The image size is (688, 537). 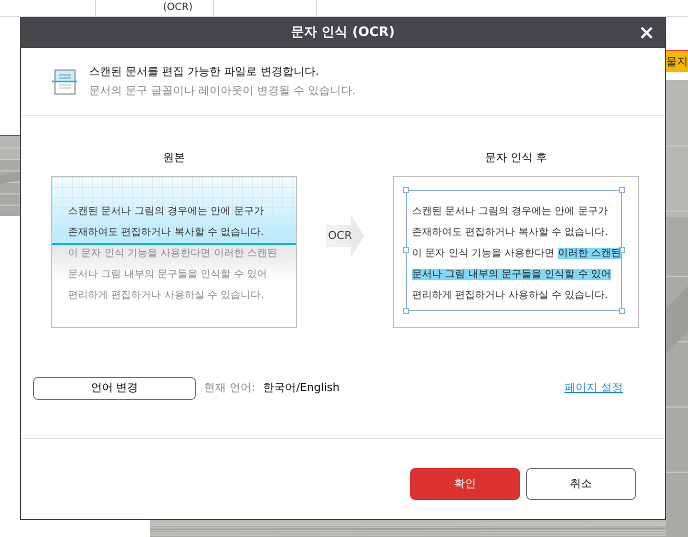 What do you see at coordinates (510, 232) in the screenshot?
I see `preview-text: 존재하여도 편집하거나 복사할 수 없습니다.` at bounding box center [510, 232].